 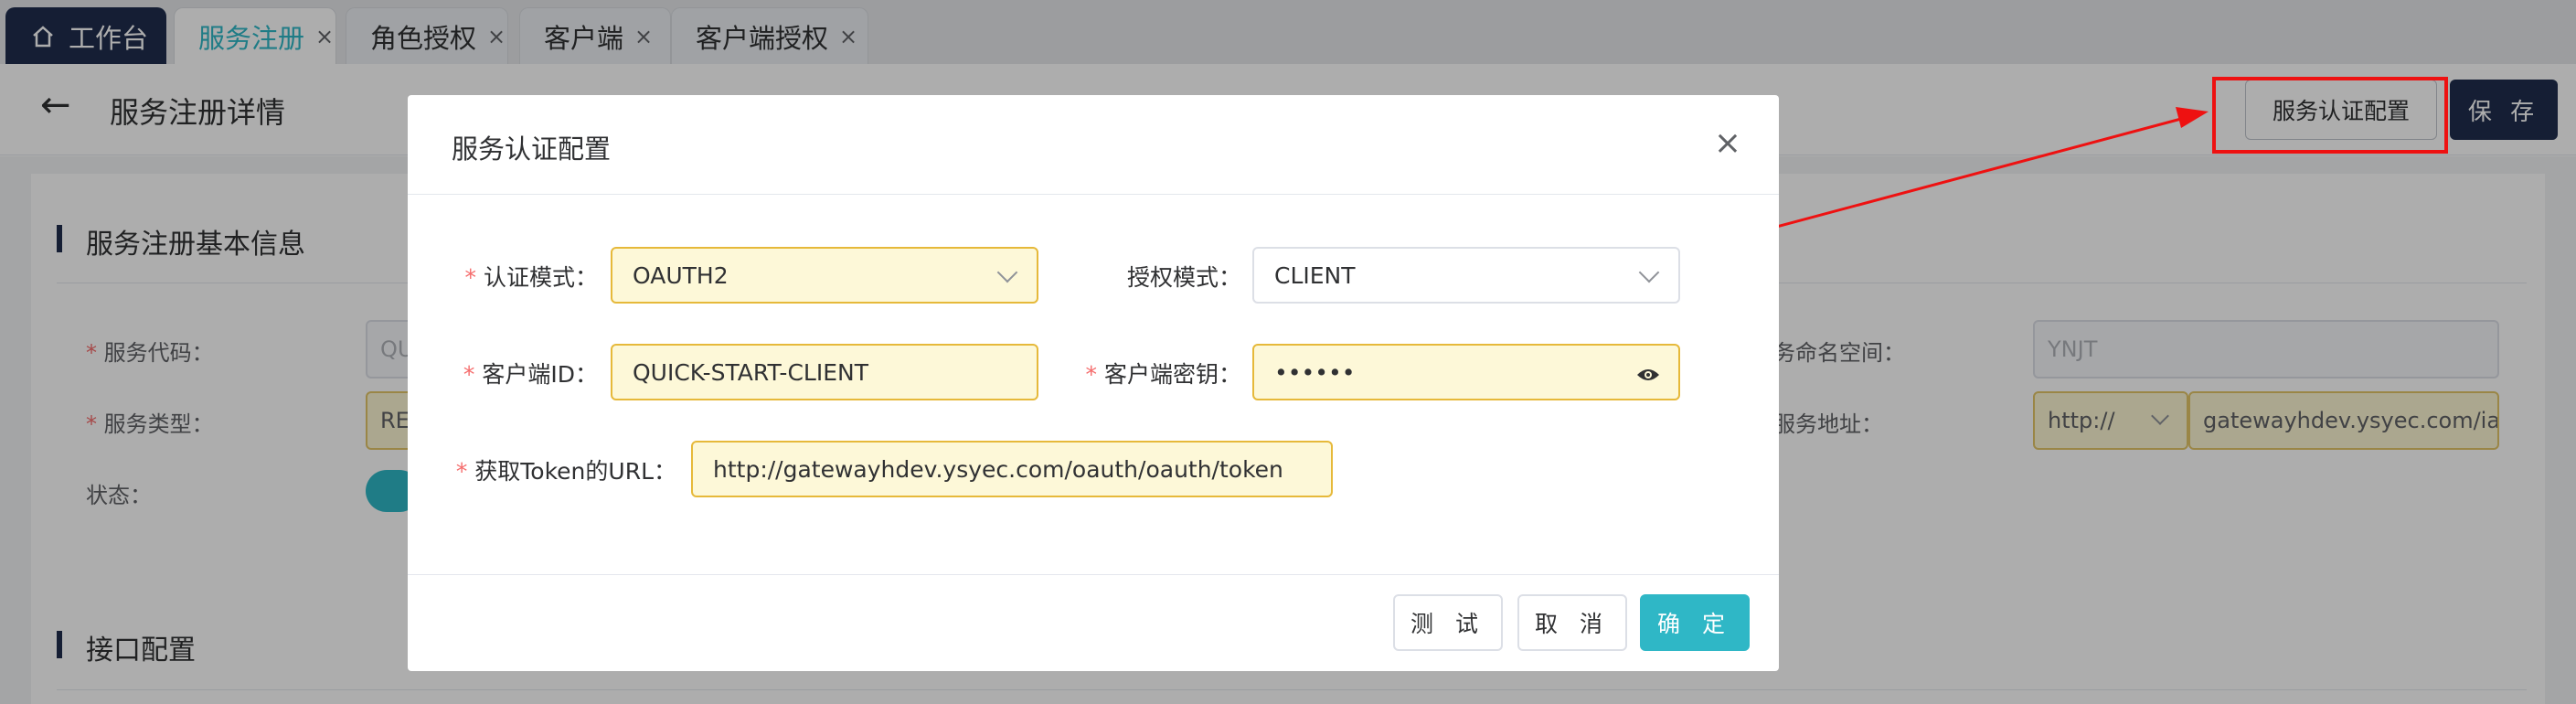 What do you see at coordinates (1183, 277) in the screenshot?
I see `grant-mode-label: 授权模式：` at bounding box center [1183, 277].